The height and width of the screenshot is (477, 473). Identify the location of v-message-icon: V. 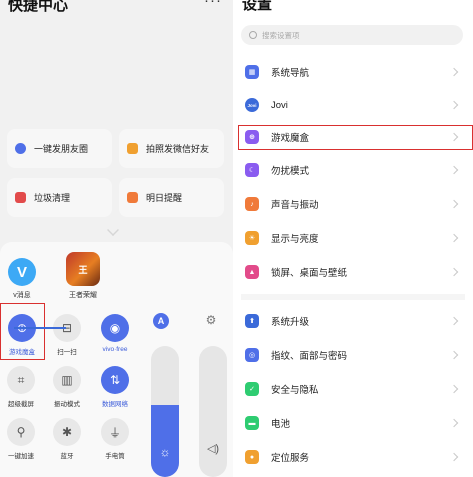
(22, 272).